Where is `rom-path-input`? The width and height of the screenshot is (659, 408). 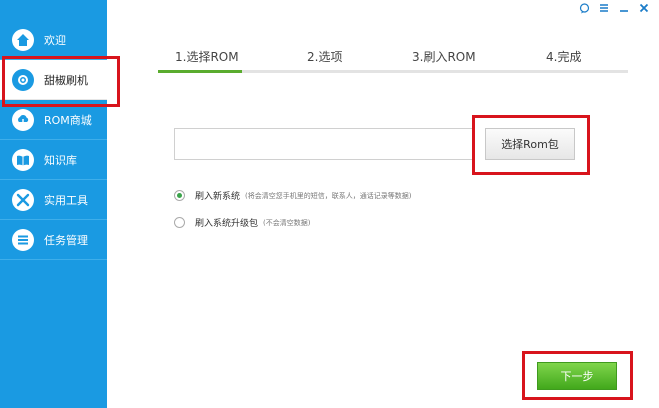 rom-path-input is located at coordinates (324, 144).